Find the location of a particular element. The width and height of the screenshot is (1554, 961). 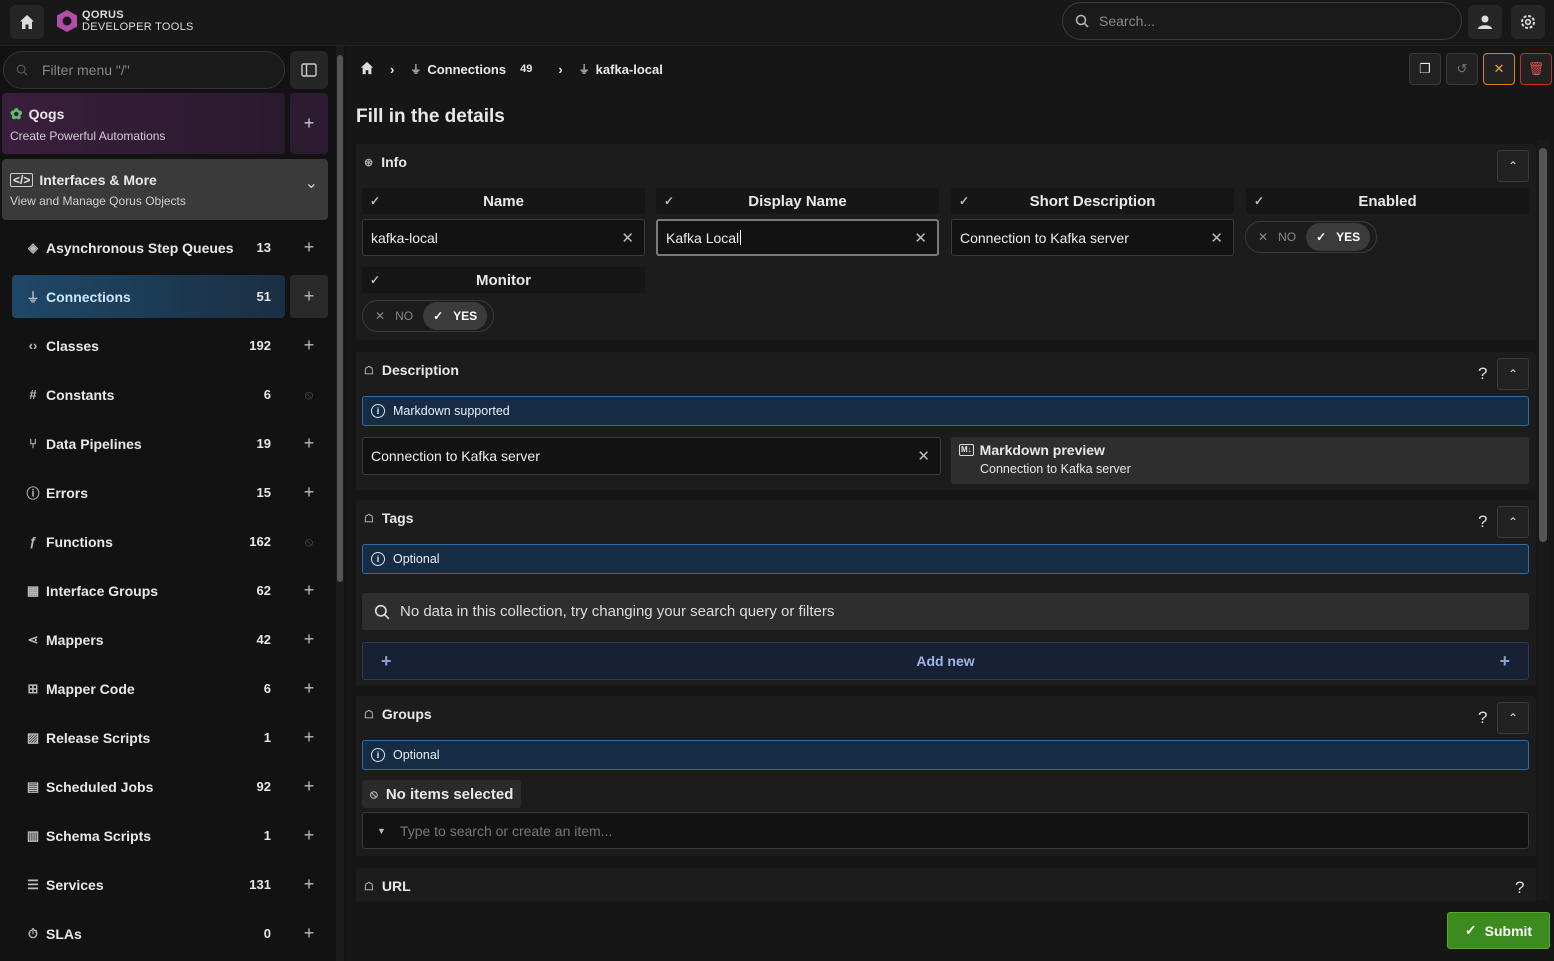

sidebar-item-asynchronous-step-queues: ◈ Asynchronous Step Queues 13 is located at coordinates (148, 247).